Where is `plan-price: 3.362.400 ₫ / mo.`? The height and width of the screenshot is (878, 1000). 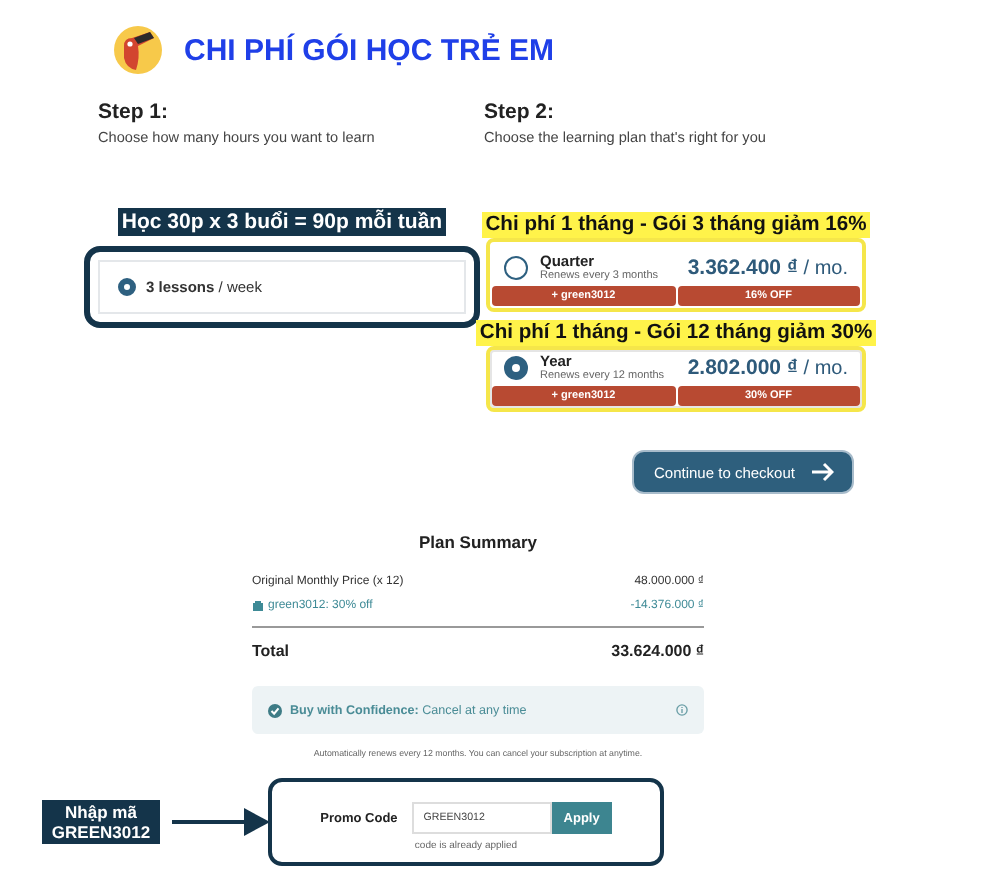
plan-price: 3.362.400 ₫ / mo. is located at coordinates (767, 267).